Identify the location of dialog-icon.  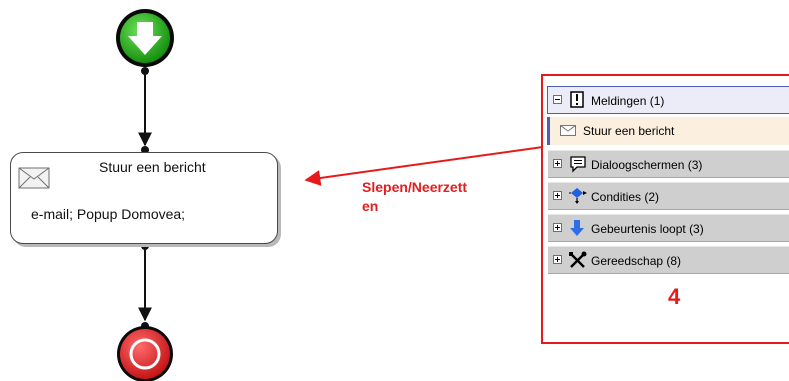
(578, 164).